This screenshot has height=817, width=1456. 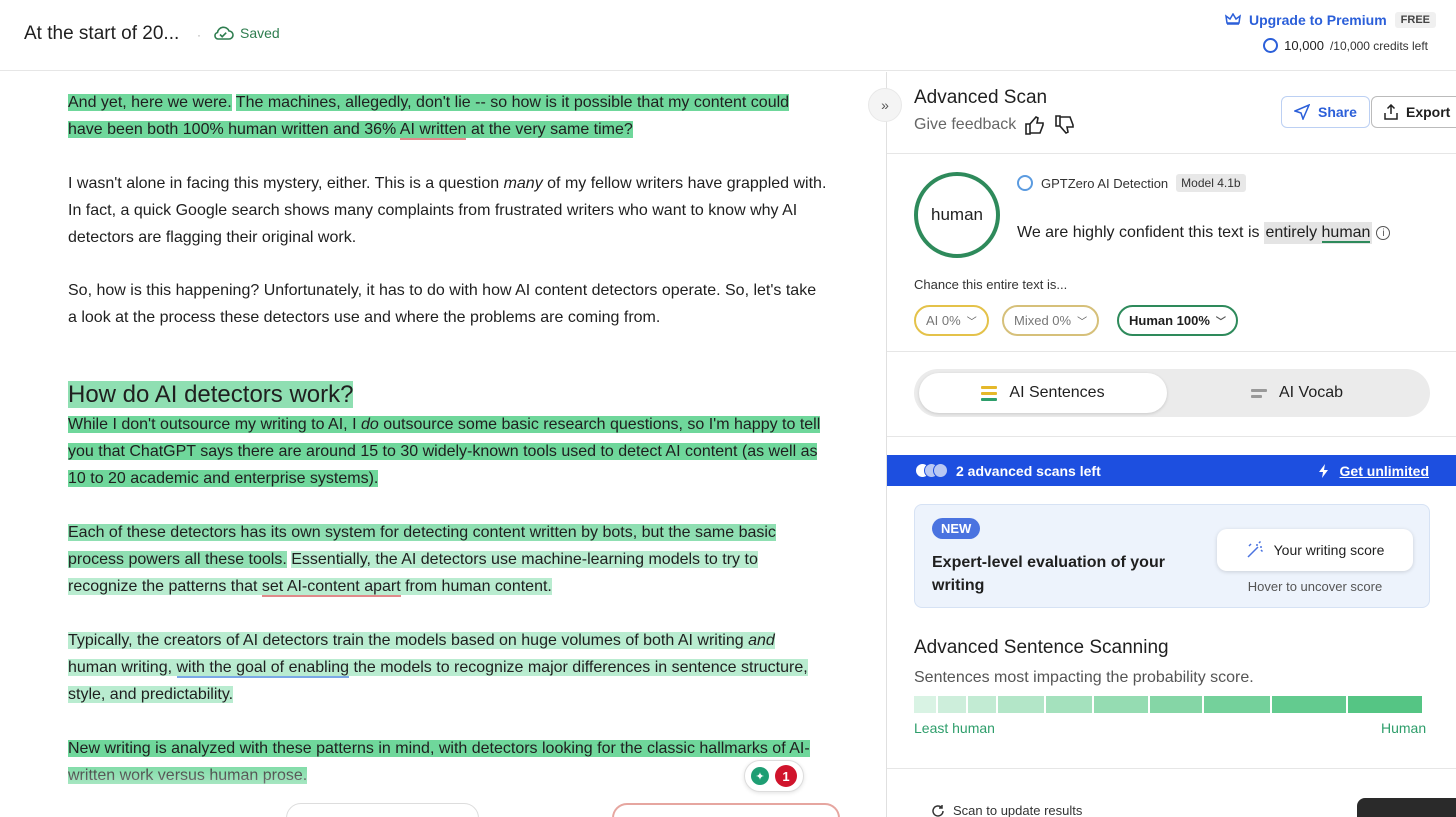 I want to click on credits-indicator: 10,000/10,000 credits left, so click(x=1345, y=45).